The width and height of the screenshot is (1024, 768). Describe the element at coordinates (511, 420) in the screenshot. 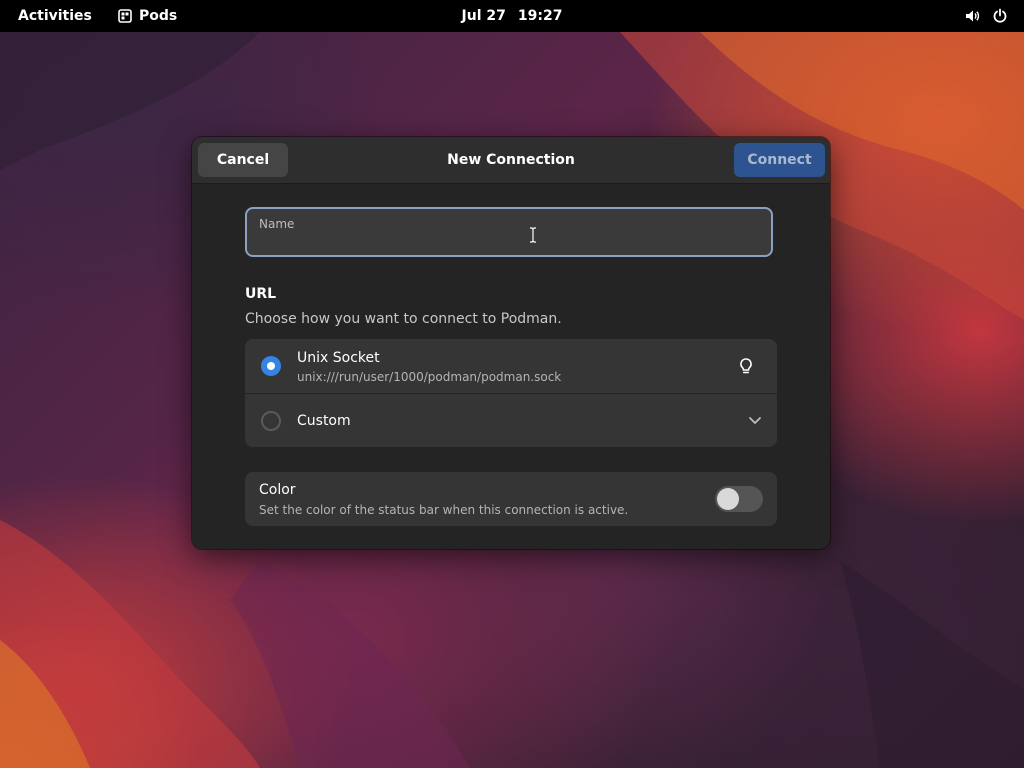

I see `custom-option: Custom` at that location.